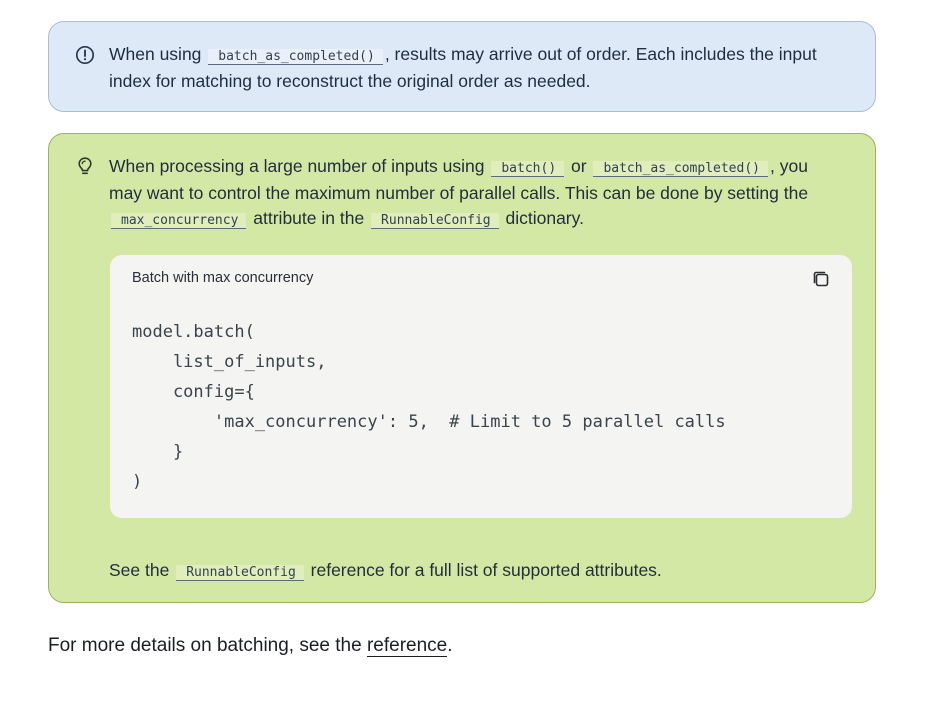  Describe the element at coordinates (85, 55) in the screenshot. I see `info-circle-icon` at that location.